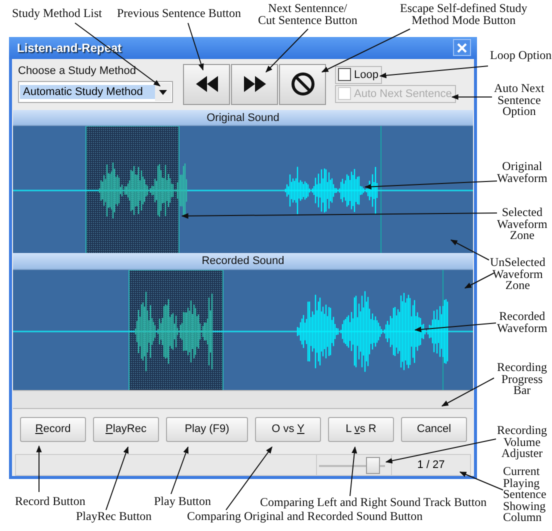  What do you see at coordinates (518, 274) in the screenshot?
I see `annotation-label: UnSelected Waveform Zone` at bounding box center [518, 274].